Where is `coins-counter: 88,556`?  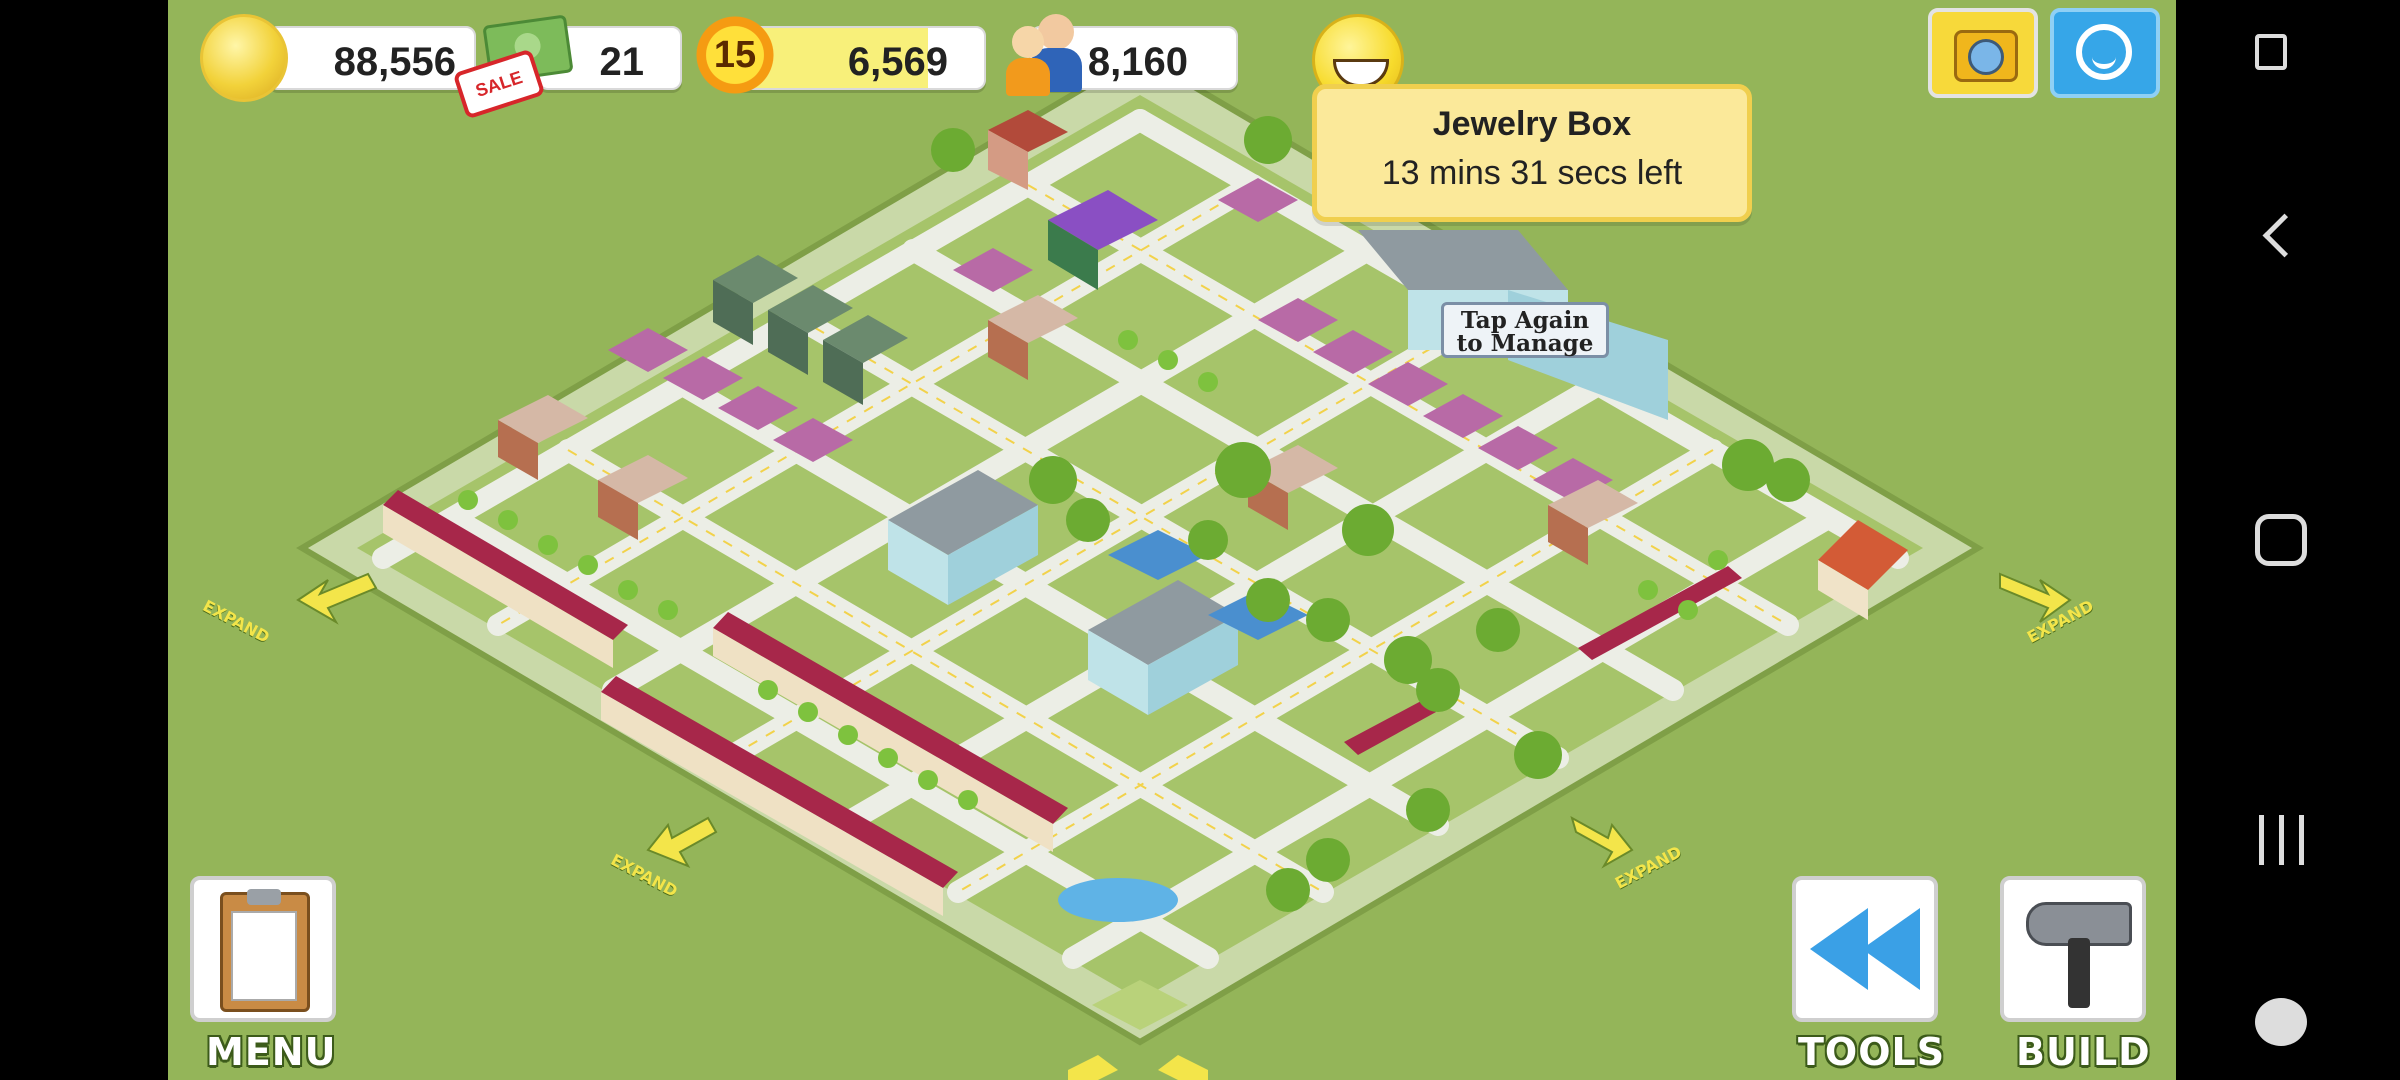
coins-counter: 88,556 is located at coordinates (372, 58).